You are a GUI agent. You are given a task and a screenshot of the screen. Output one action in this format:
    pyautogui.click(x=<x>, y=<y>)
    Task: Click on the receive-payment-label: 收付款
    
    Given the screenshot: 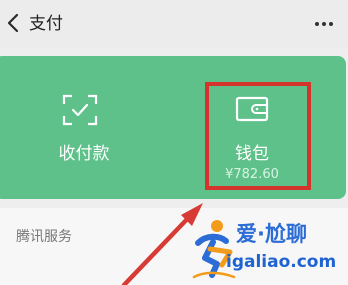 What is the action you would take?
    pyautogui.click(x=84, y=154)
    